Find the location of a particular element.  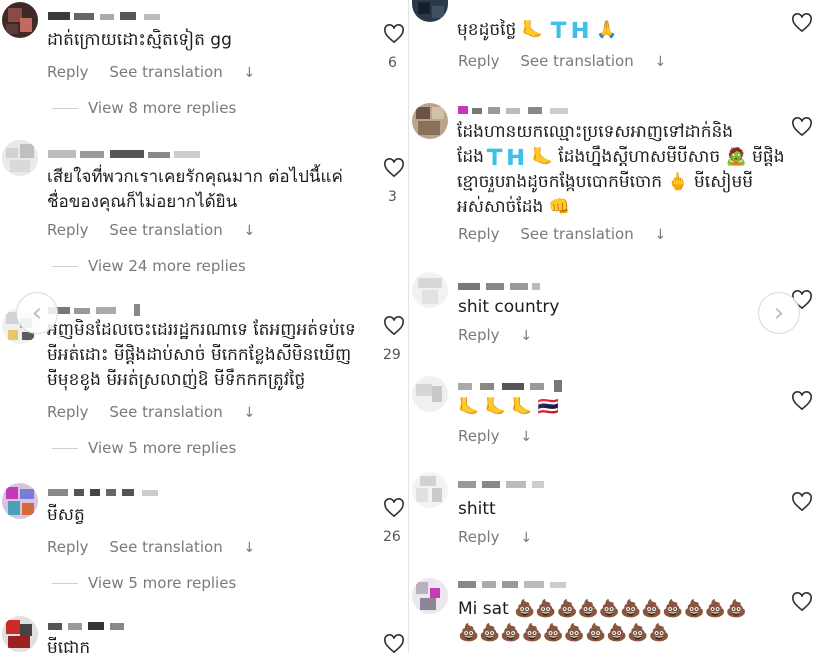

chevron-left-icon: ‹ is located at coordinates (37, 313).